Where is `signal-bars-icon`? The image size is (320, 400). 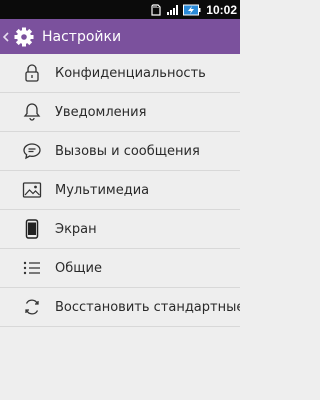
signal-bars-icon is located at coordinates (173, 10).